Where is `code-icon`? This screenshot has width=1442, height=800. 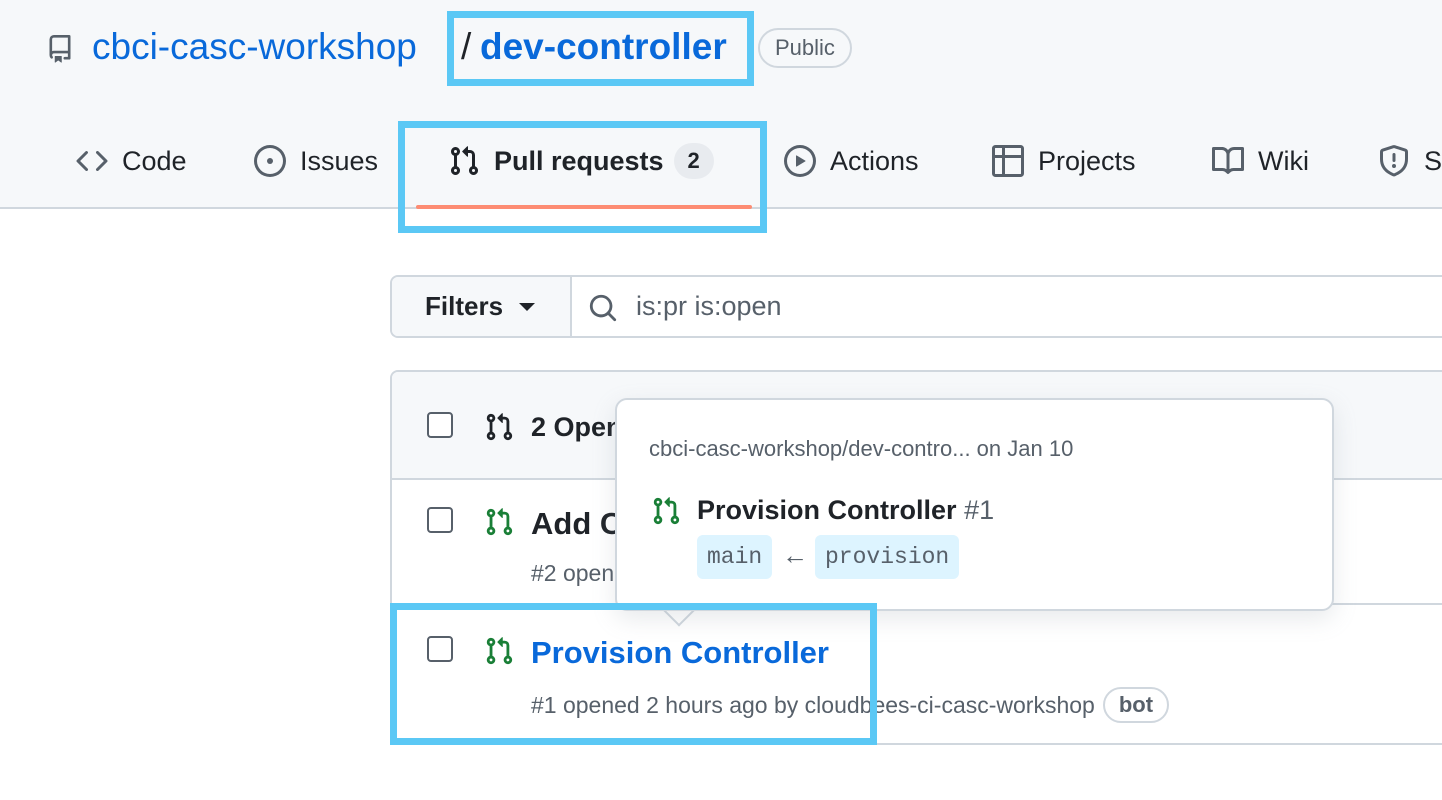 code-icon is located at coordinates (92, 161).